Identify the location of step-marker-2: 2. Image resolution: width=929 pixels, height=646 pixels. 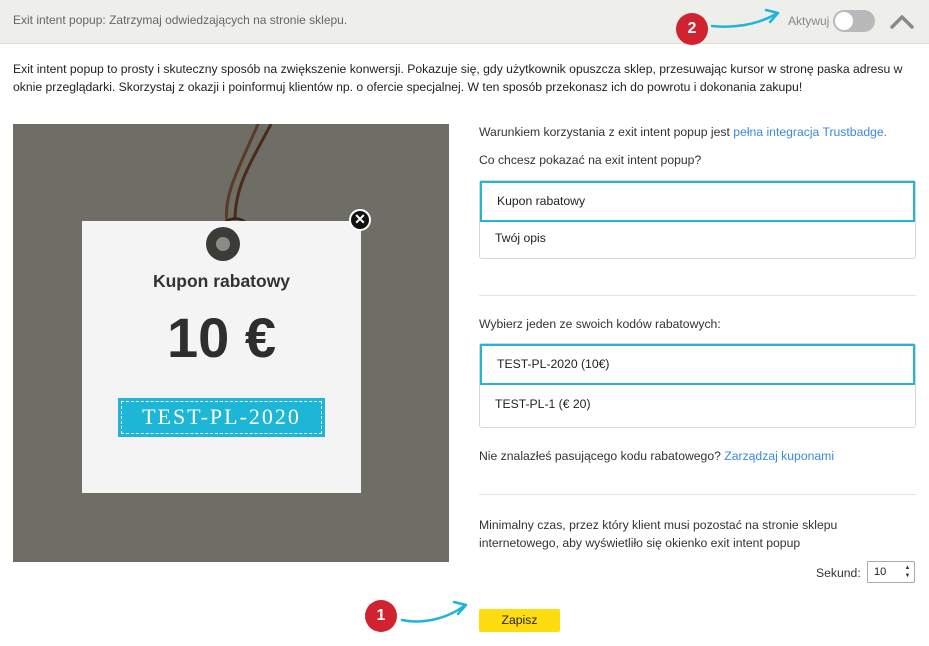
(692, 29).